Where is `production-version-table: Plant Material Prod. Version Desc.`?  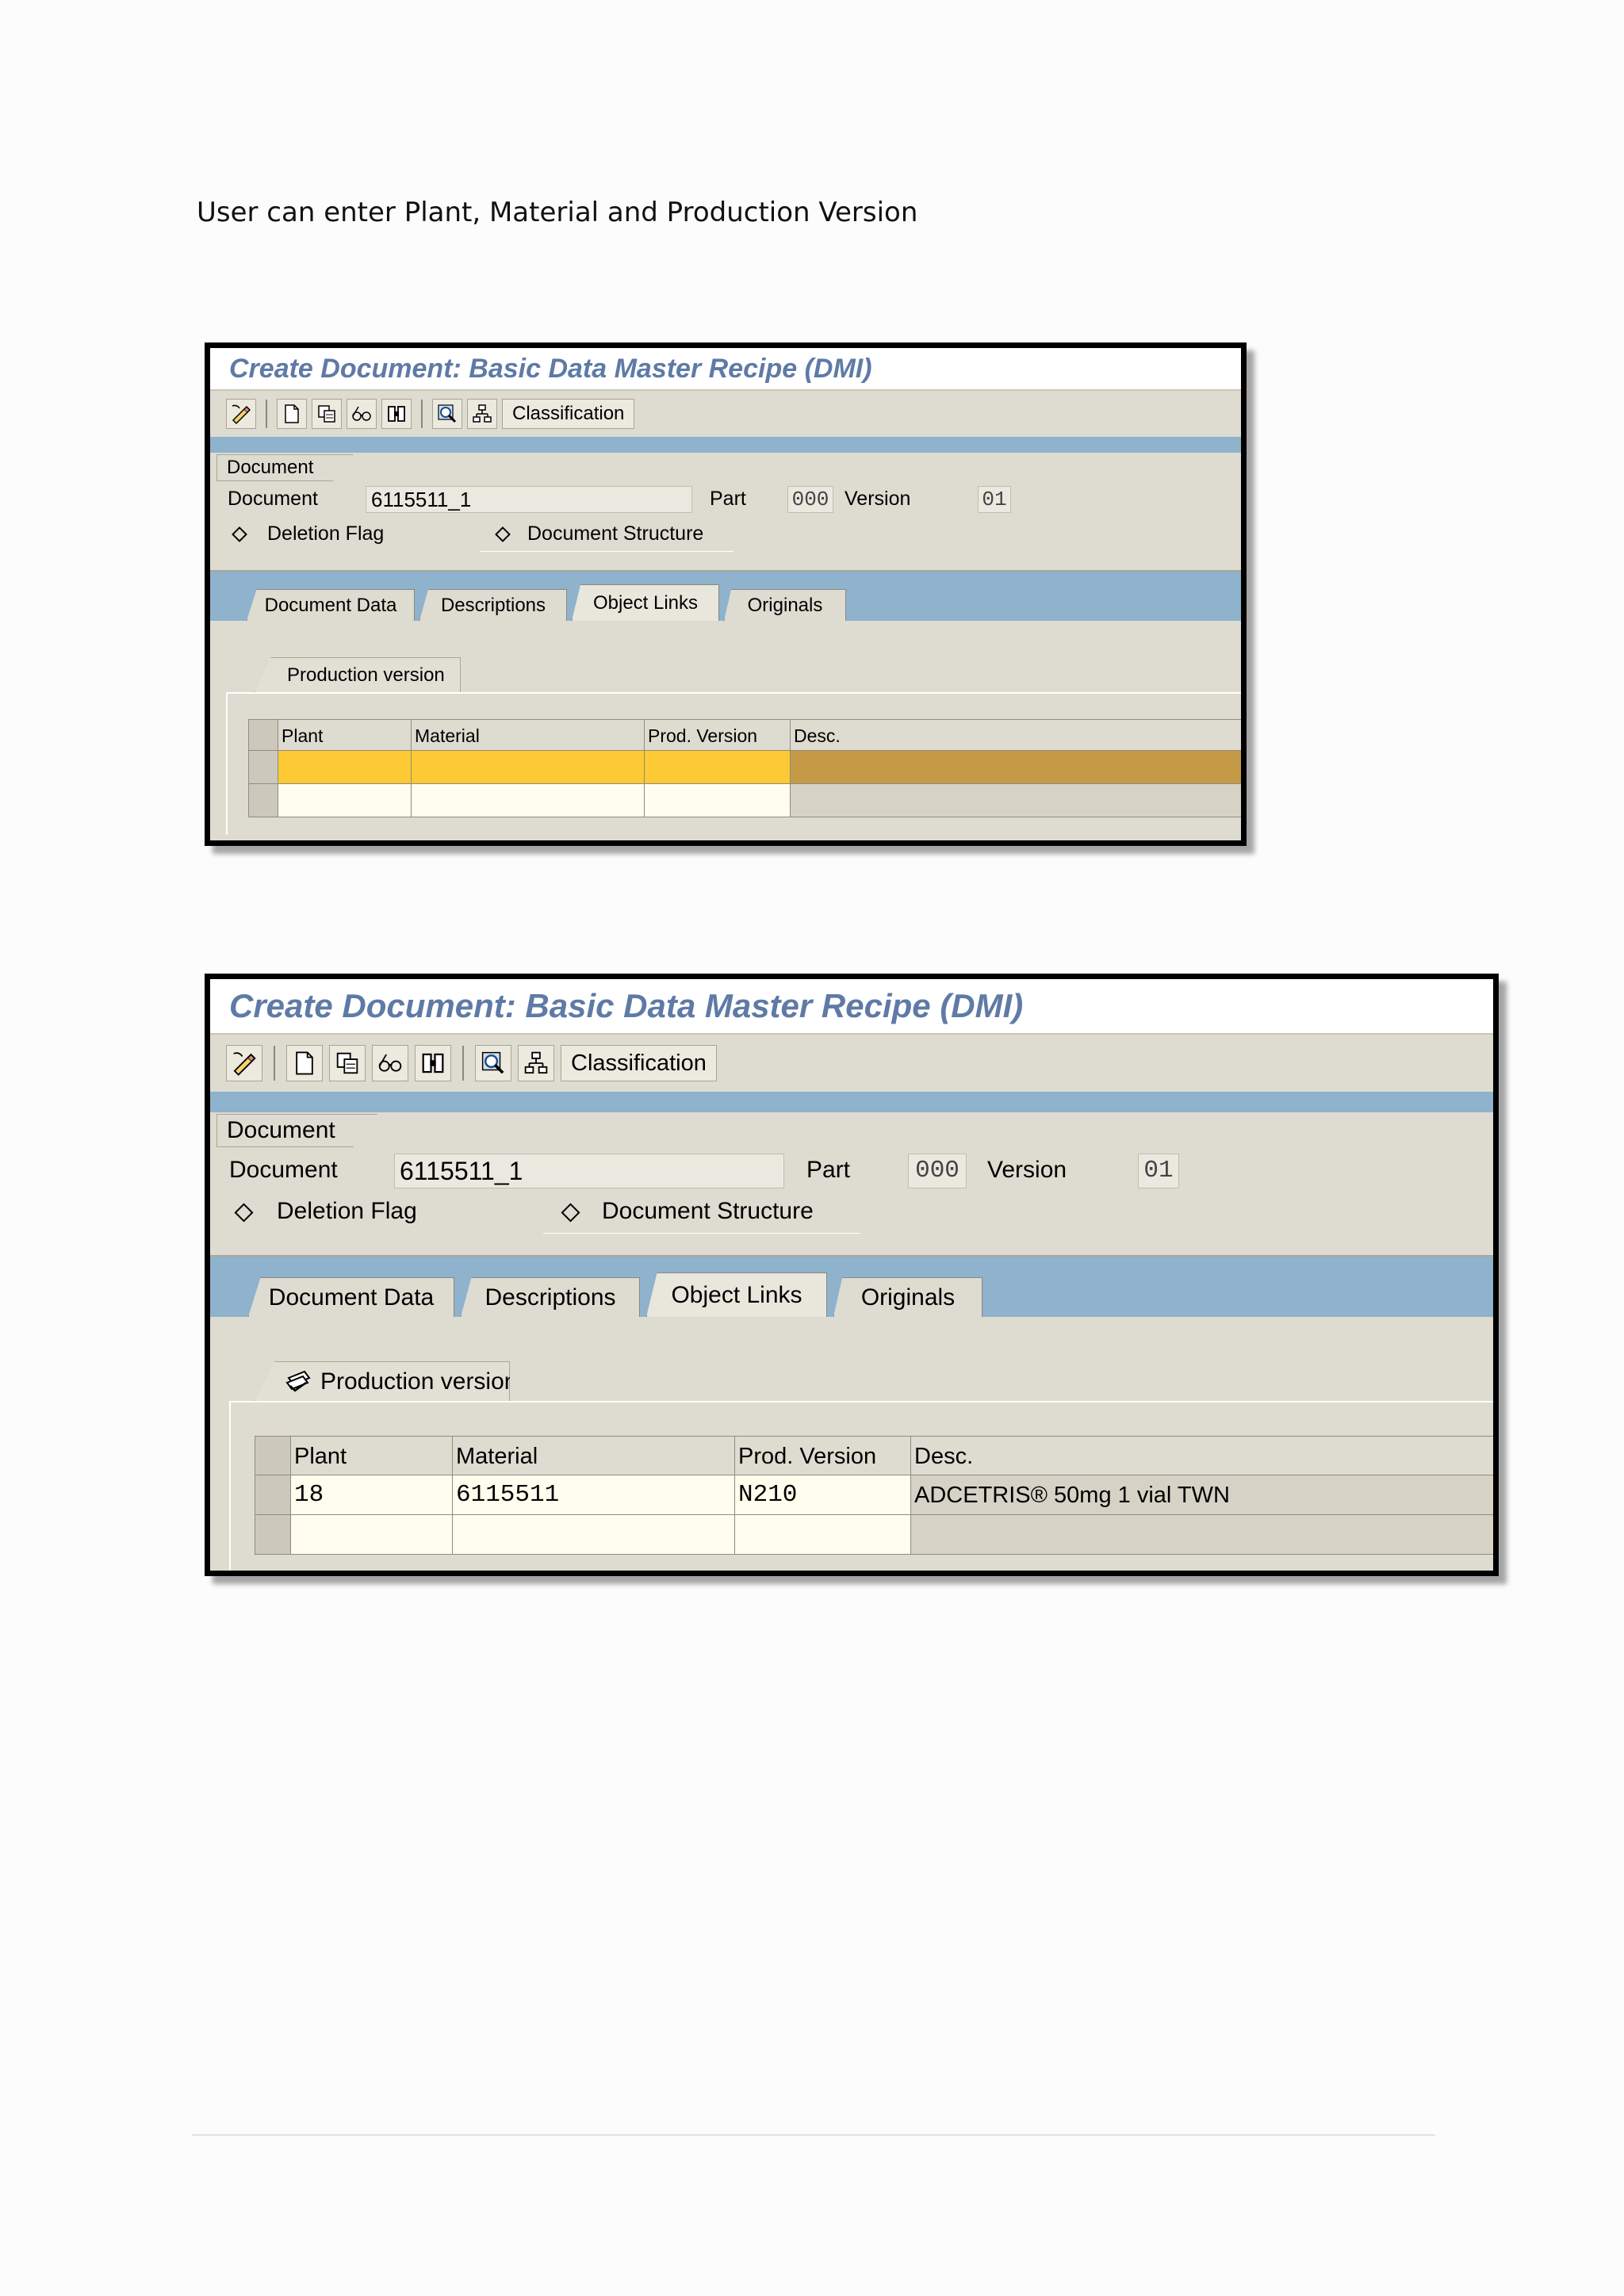
production-version-table: Plant Material Prod. Version Desc. is located at coordinates (744, 777).